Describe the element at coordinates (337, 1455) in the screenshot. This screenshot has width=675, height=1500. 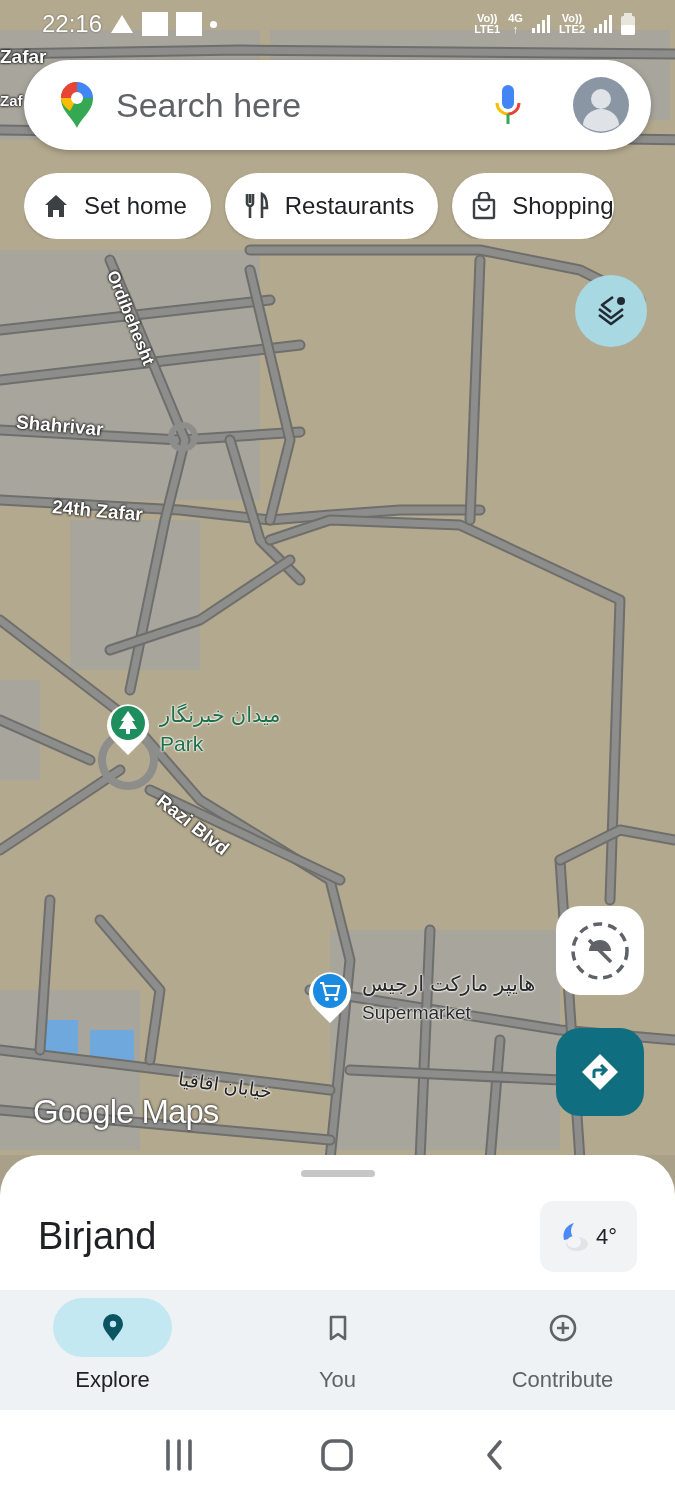
I see `home-button-icon` at that location.